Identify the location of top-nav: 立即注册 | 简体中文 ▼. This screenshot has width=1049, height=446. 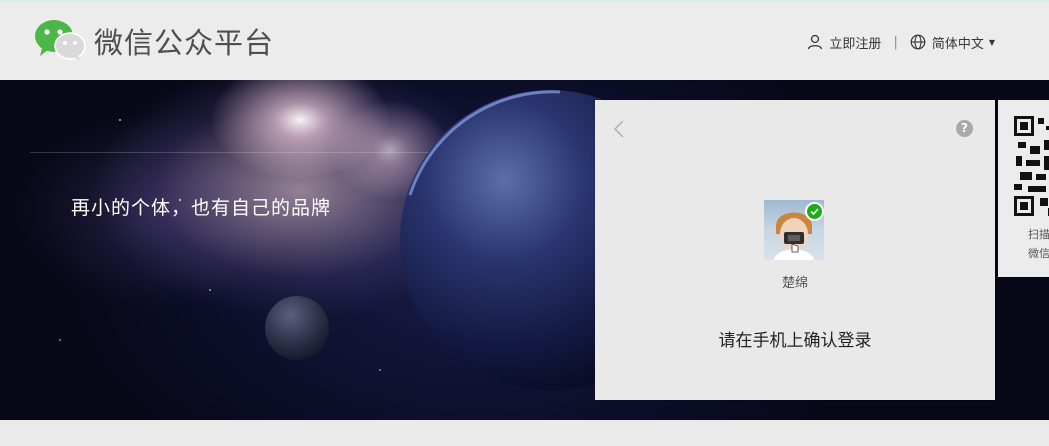
(901, 42).